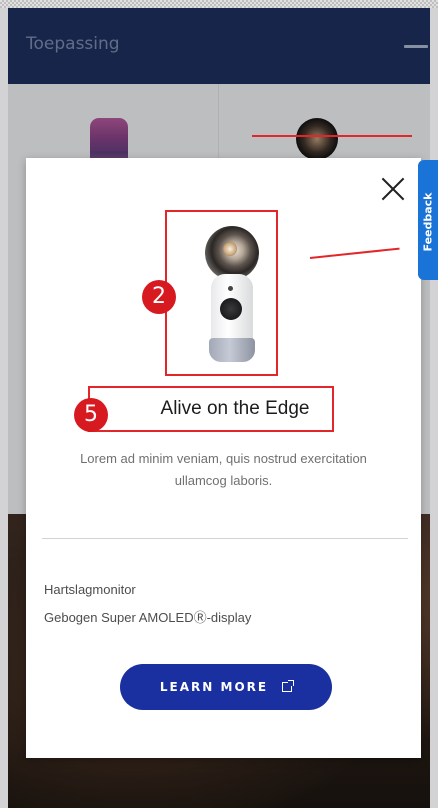  What do you see at coordinates (148, 617) in the screenshot?
I see `feature-item: Gebogen Super AMOLEDⓇ-display` at bounding box center [148, 617].